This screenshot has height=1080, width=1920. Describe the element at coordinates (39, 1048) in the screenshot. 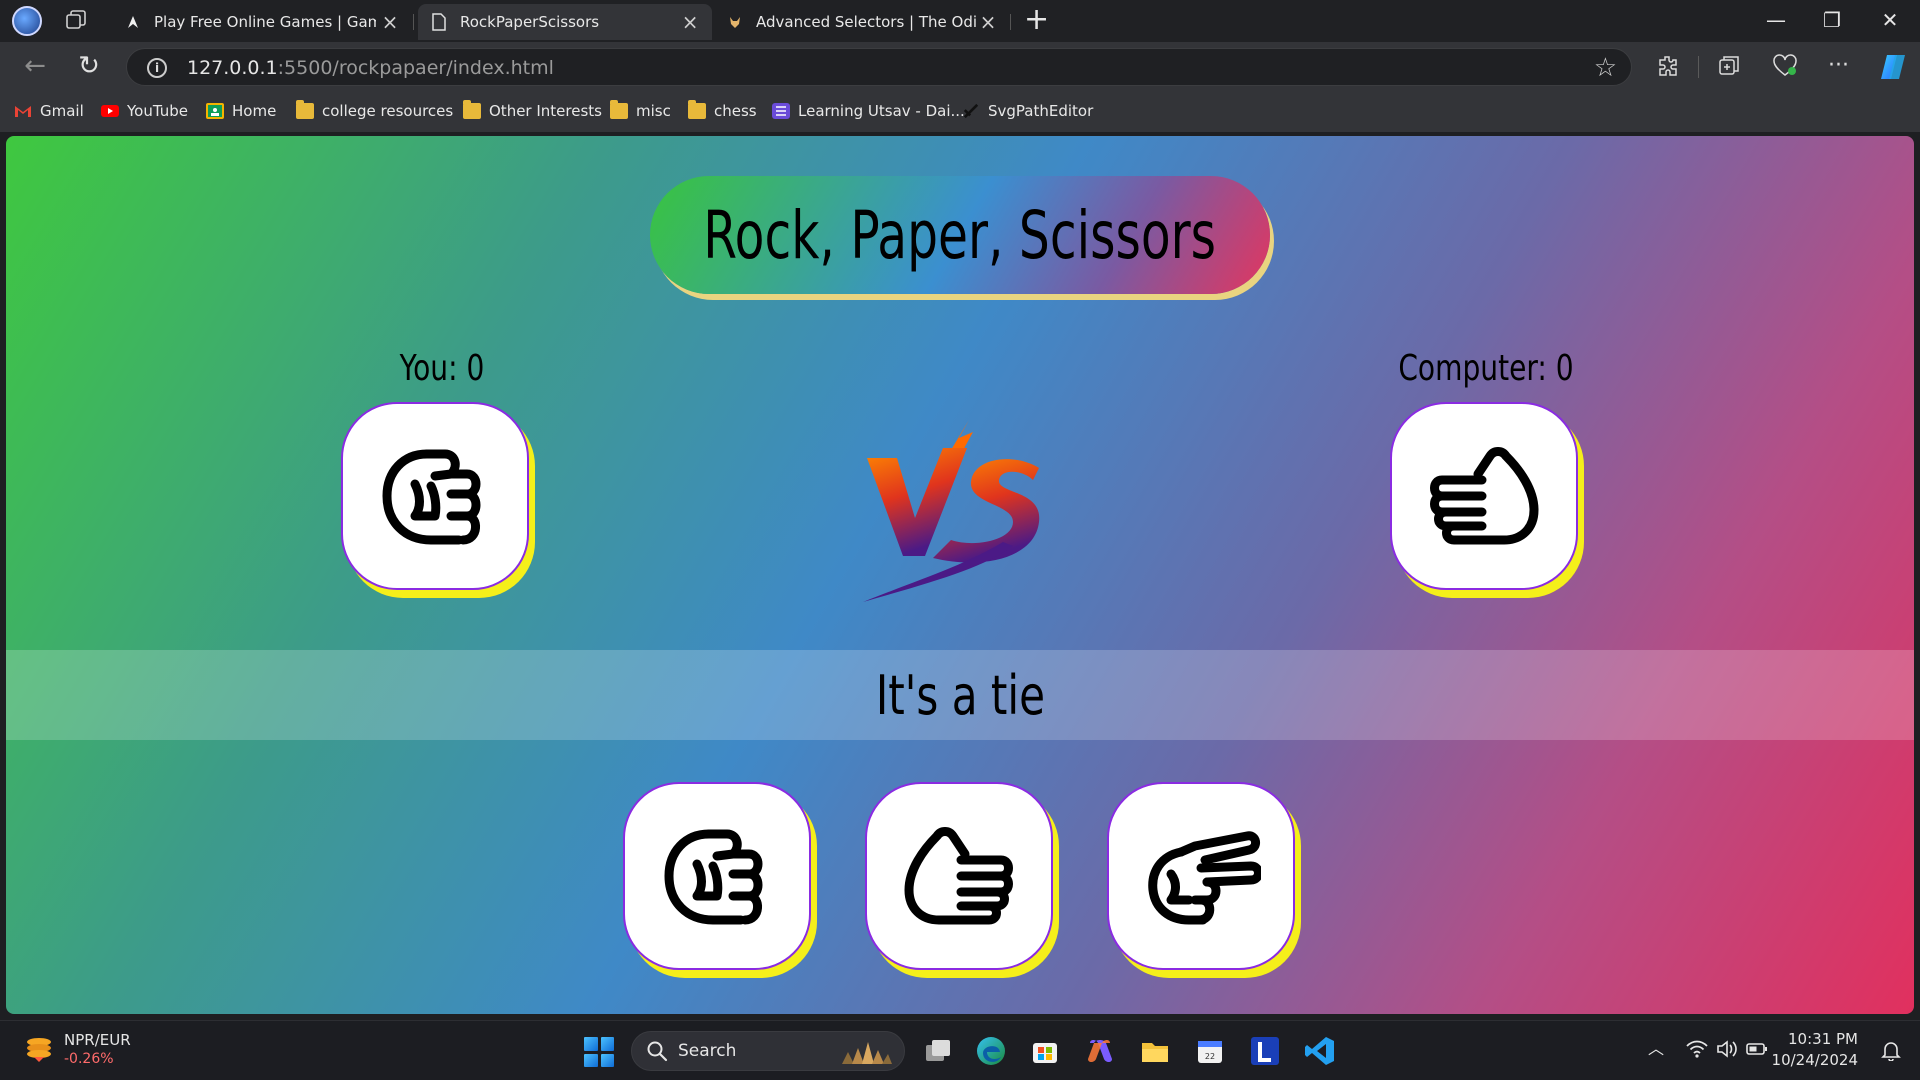

I see `currency-coins-icon` at that location.